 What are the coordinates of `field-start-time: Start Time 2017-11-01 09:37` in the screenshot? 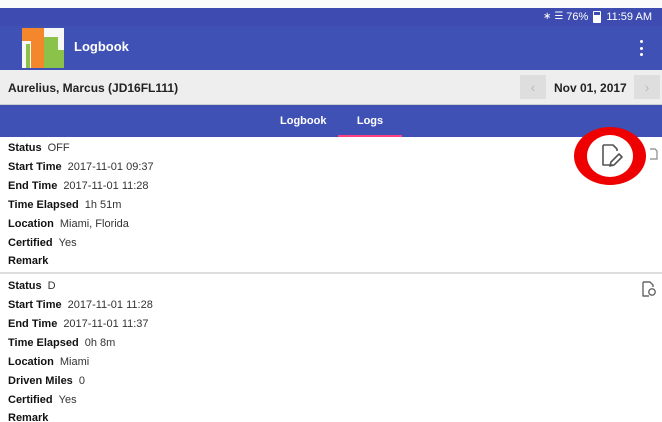 It's located at (81, 167).